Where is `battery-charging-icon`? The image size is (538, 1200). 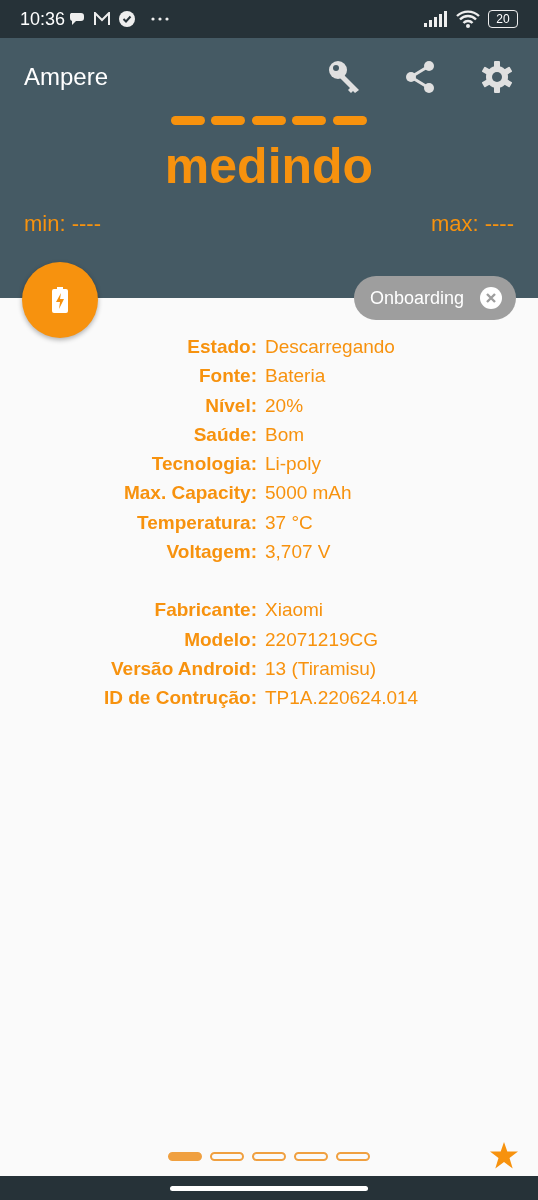
battery-charging-icon is located at coordinates (60, 300).